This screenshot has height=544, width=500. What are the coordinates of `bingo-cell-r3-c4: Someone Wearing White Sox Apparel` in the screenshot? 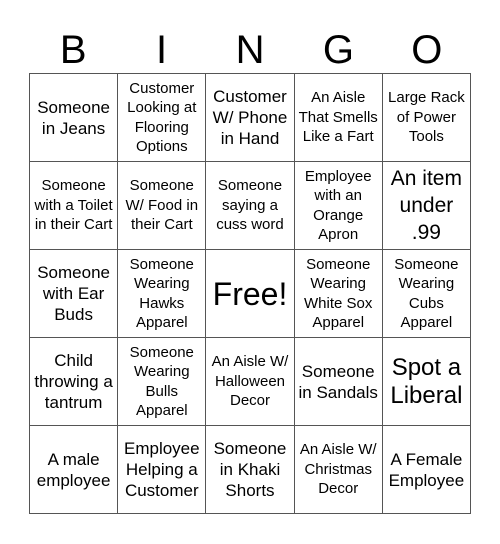 It's located at (338, 294).